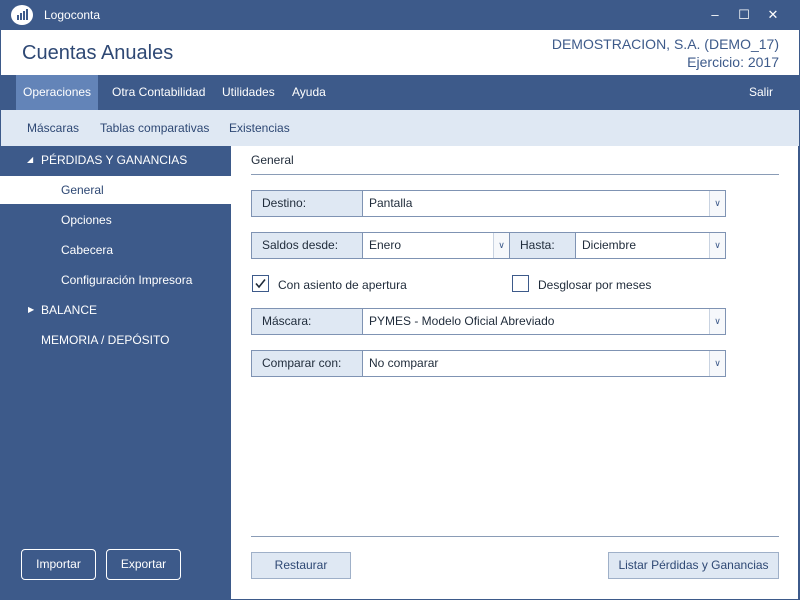 This screenshot has height=600, width=800. What do you see at coordinates (69, 310) in the screenshot?
I see `sidebar-item-label: BALANCE` at bounding box center [69, 310].